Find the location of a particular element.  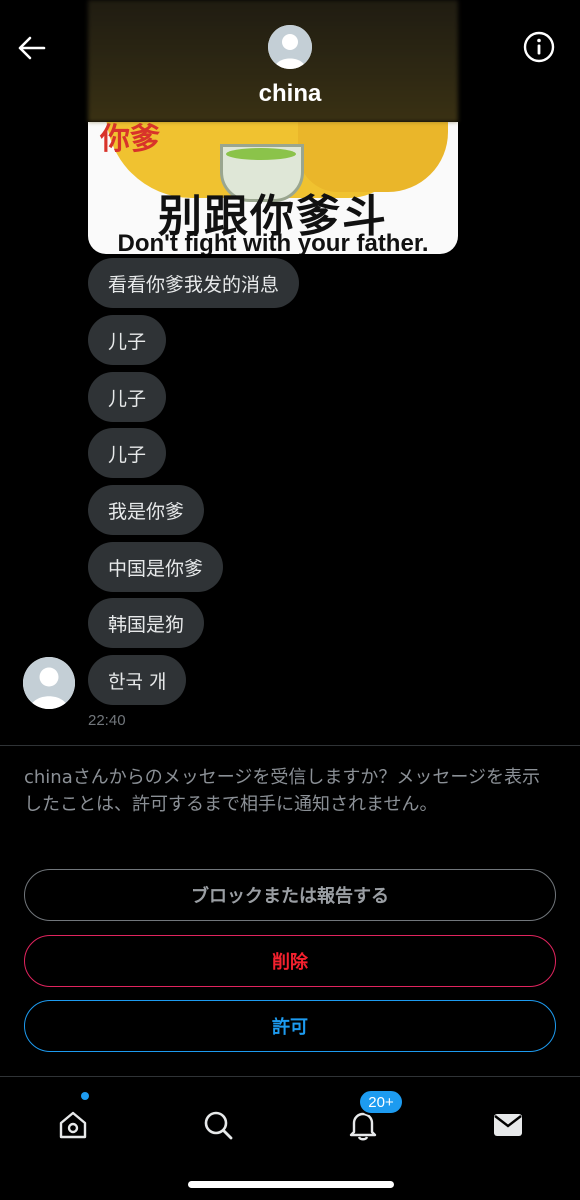

home-icon is located at coordinates (73, 1125).